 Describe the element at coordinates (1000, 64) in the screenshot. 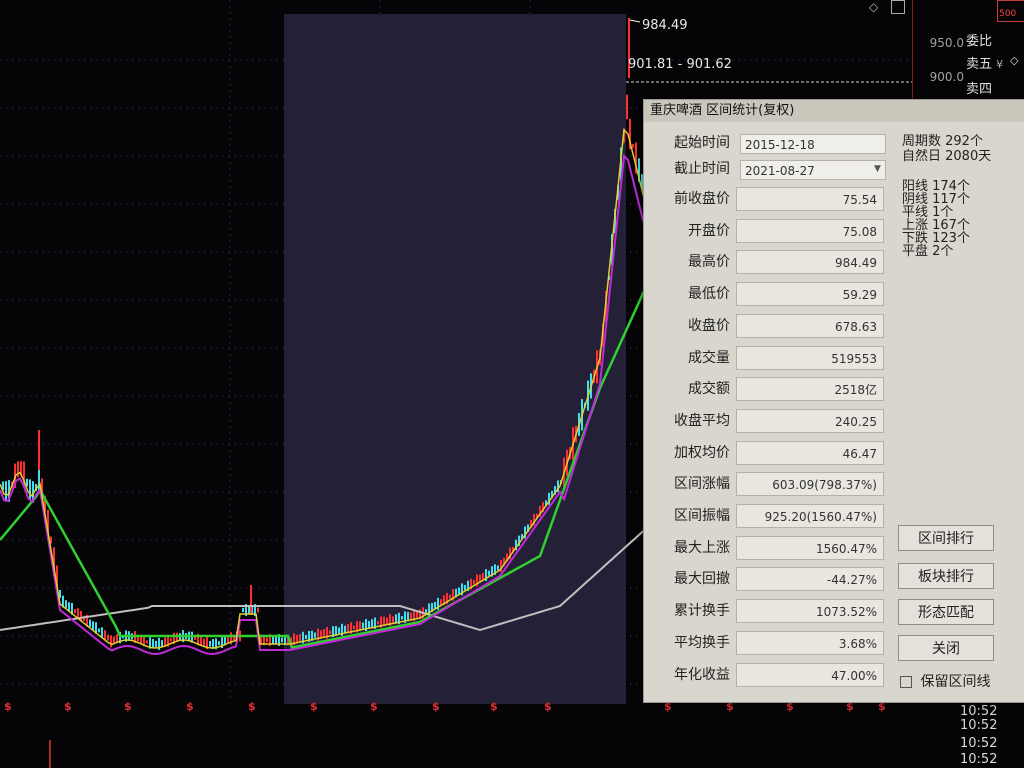

I see `row-suffix: ¥` at that location.